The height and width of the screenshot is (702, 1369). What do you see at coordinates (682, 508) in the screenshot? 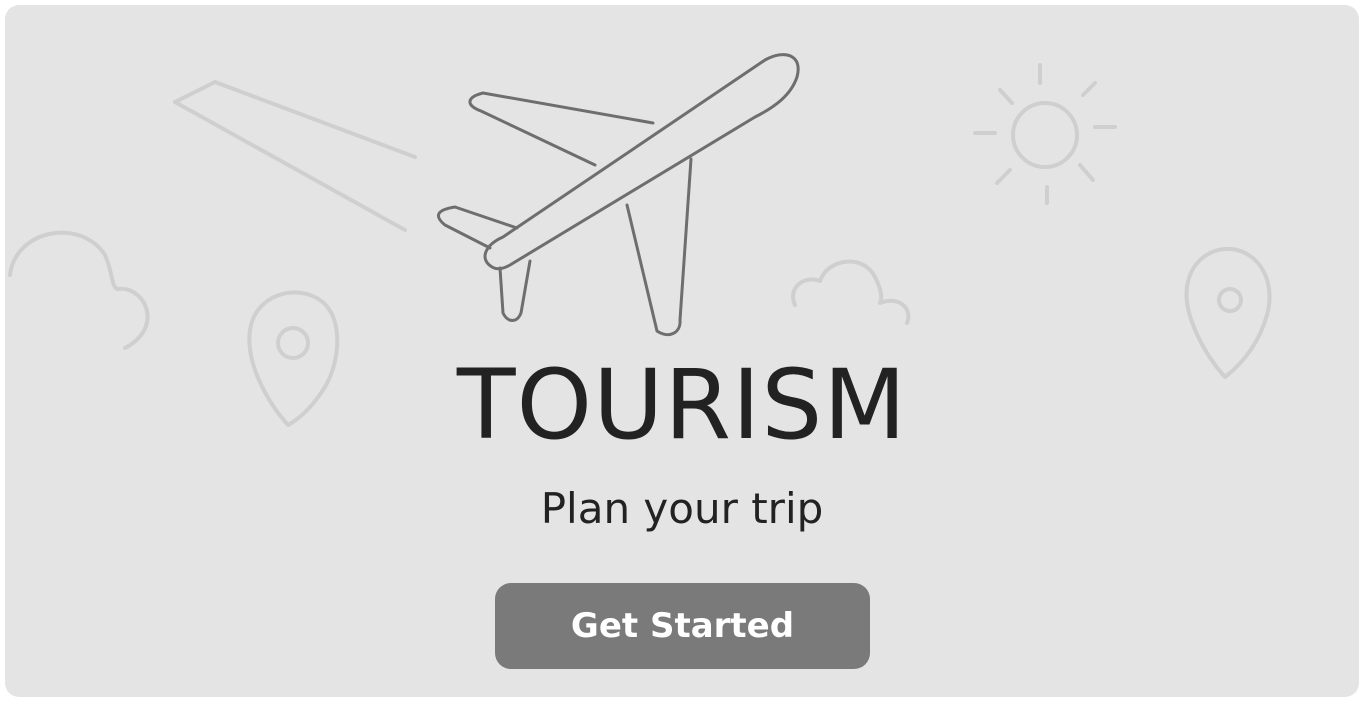
I see `app-subtitle: Plan your trip` at bounding box center [682, 508].